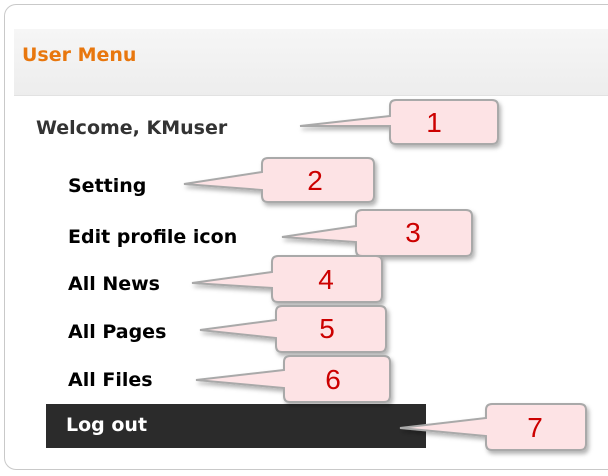 The height and width of the screenshot is (476, 608). Describe the element at coordinates (326, 279) in the screenshot. I see `callout-number: 4` at that location.